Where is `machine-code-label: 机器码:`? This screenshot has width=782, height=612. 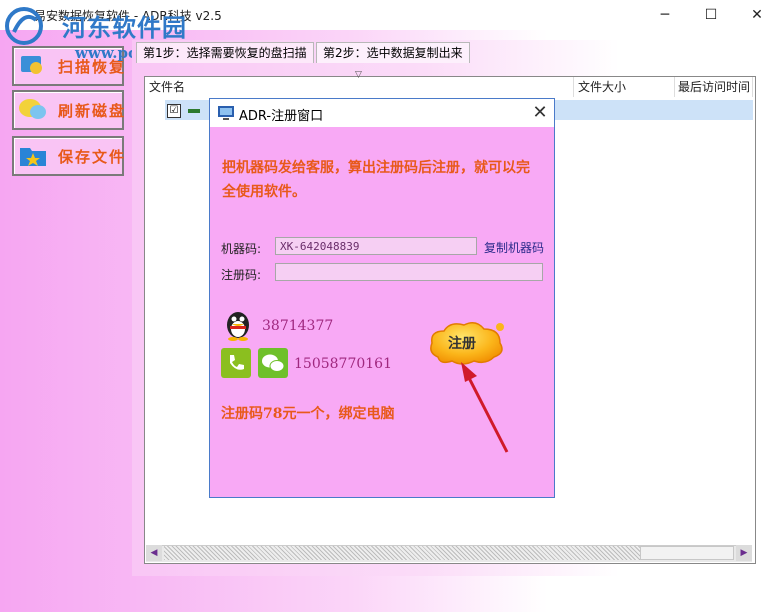 machine-code-label: 机器码: is located at coordinates (241, 249).